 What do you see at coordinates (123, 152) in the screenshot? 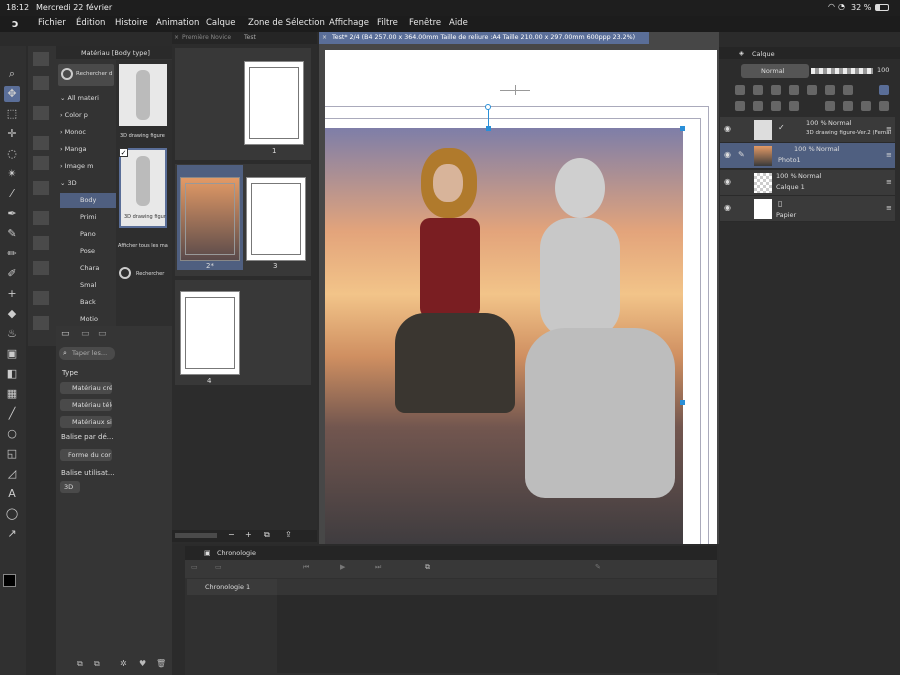
I see `checkbox-icon: ✓` at bounding box center [123, 152].